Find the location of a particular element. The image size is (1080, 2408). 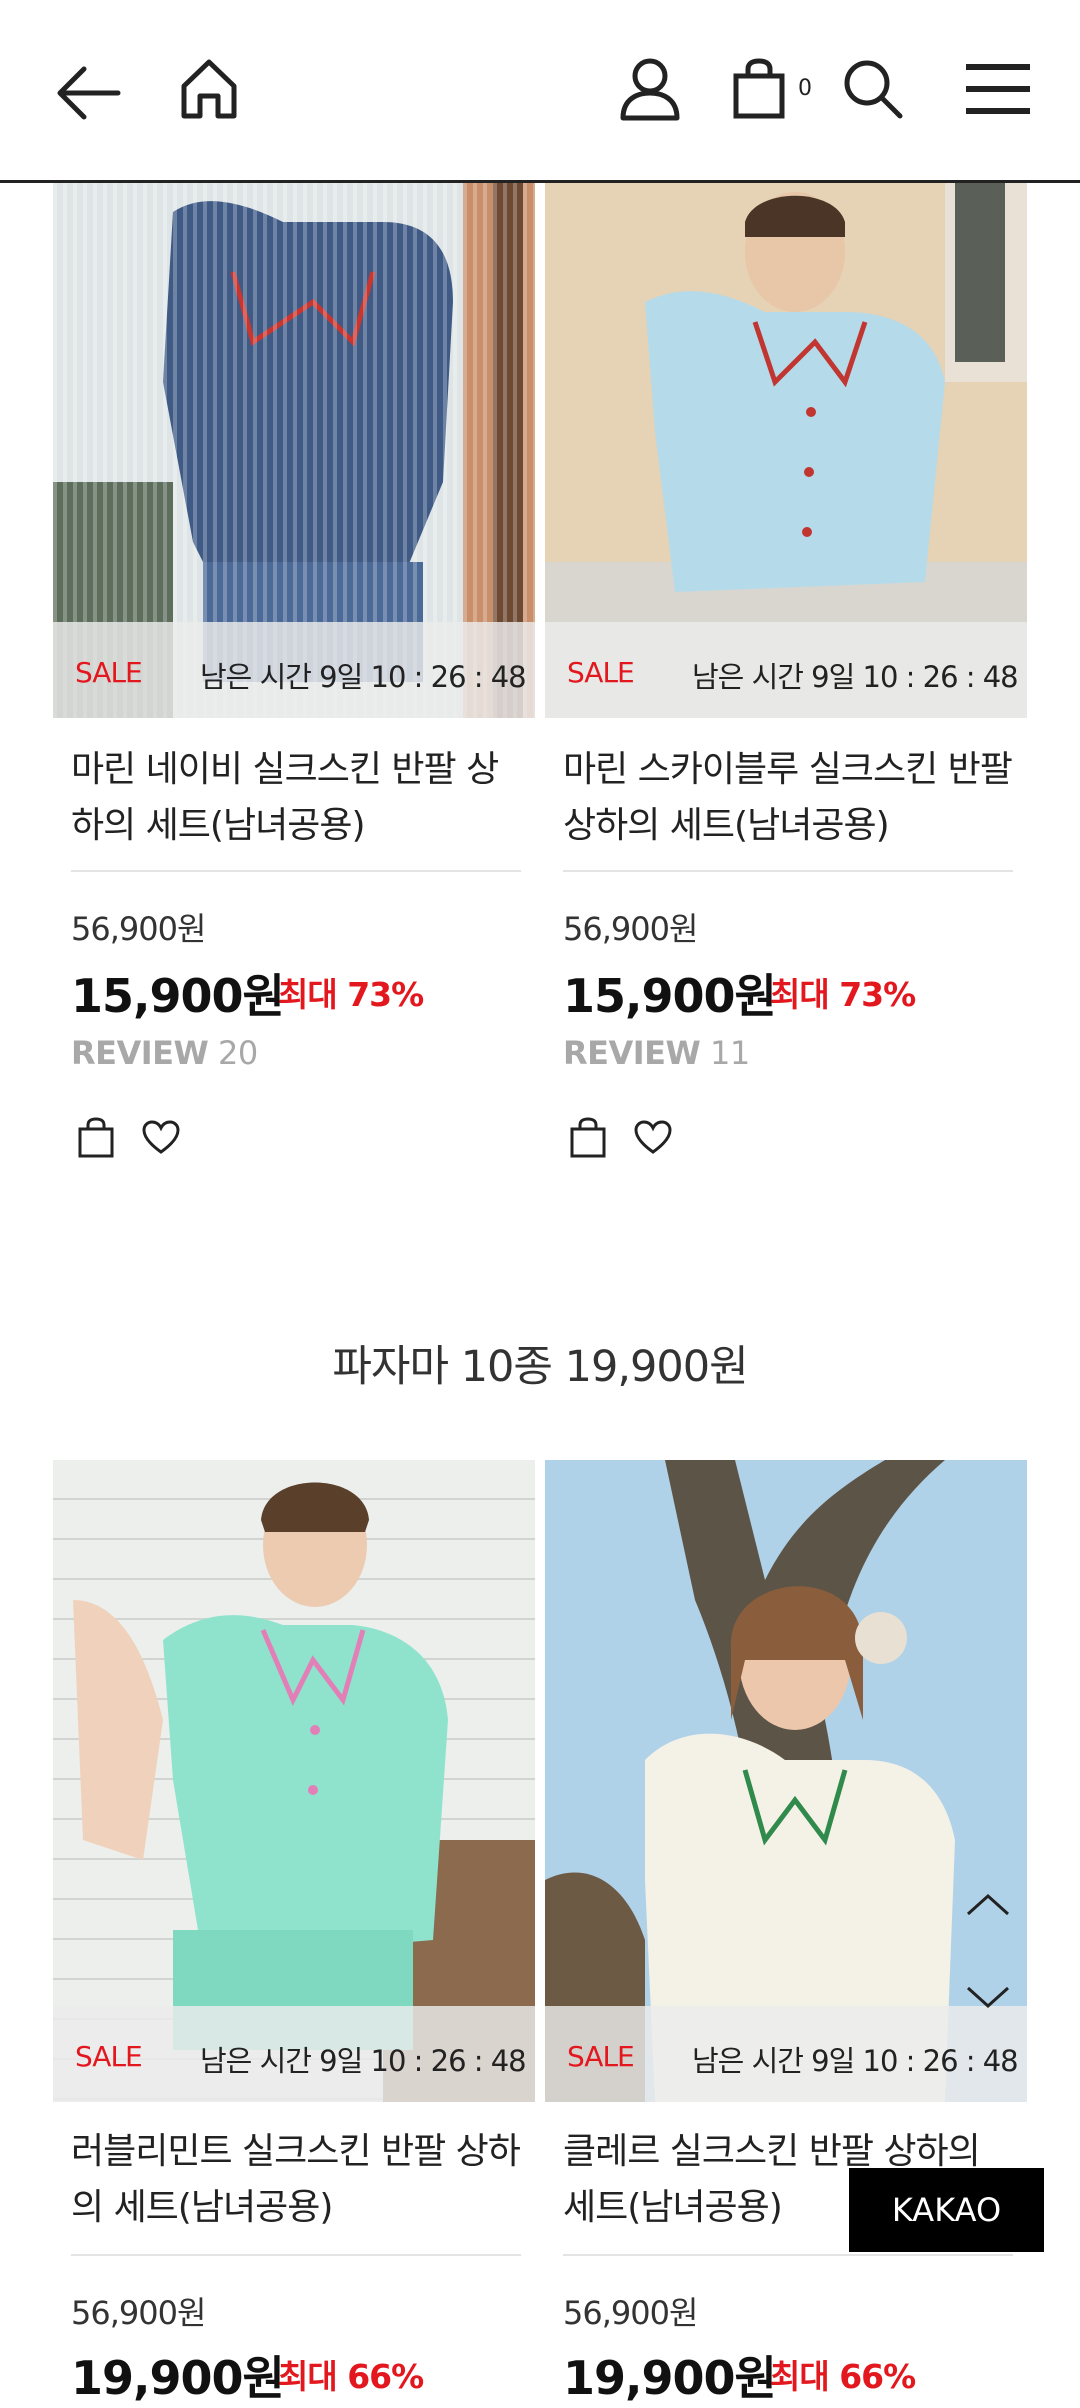

hamburger-menu-icon is located at coordinates (998, 89).